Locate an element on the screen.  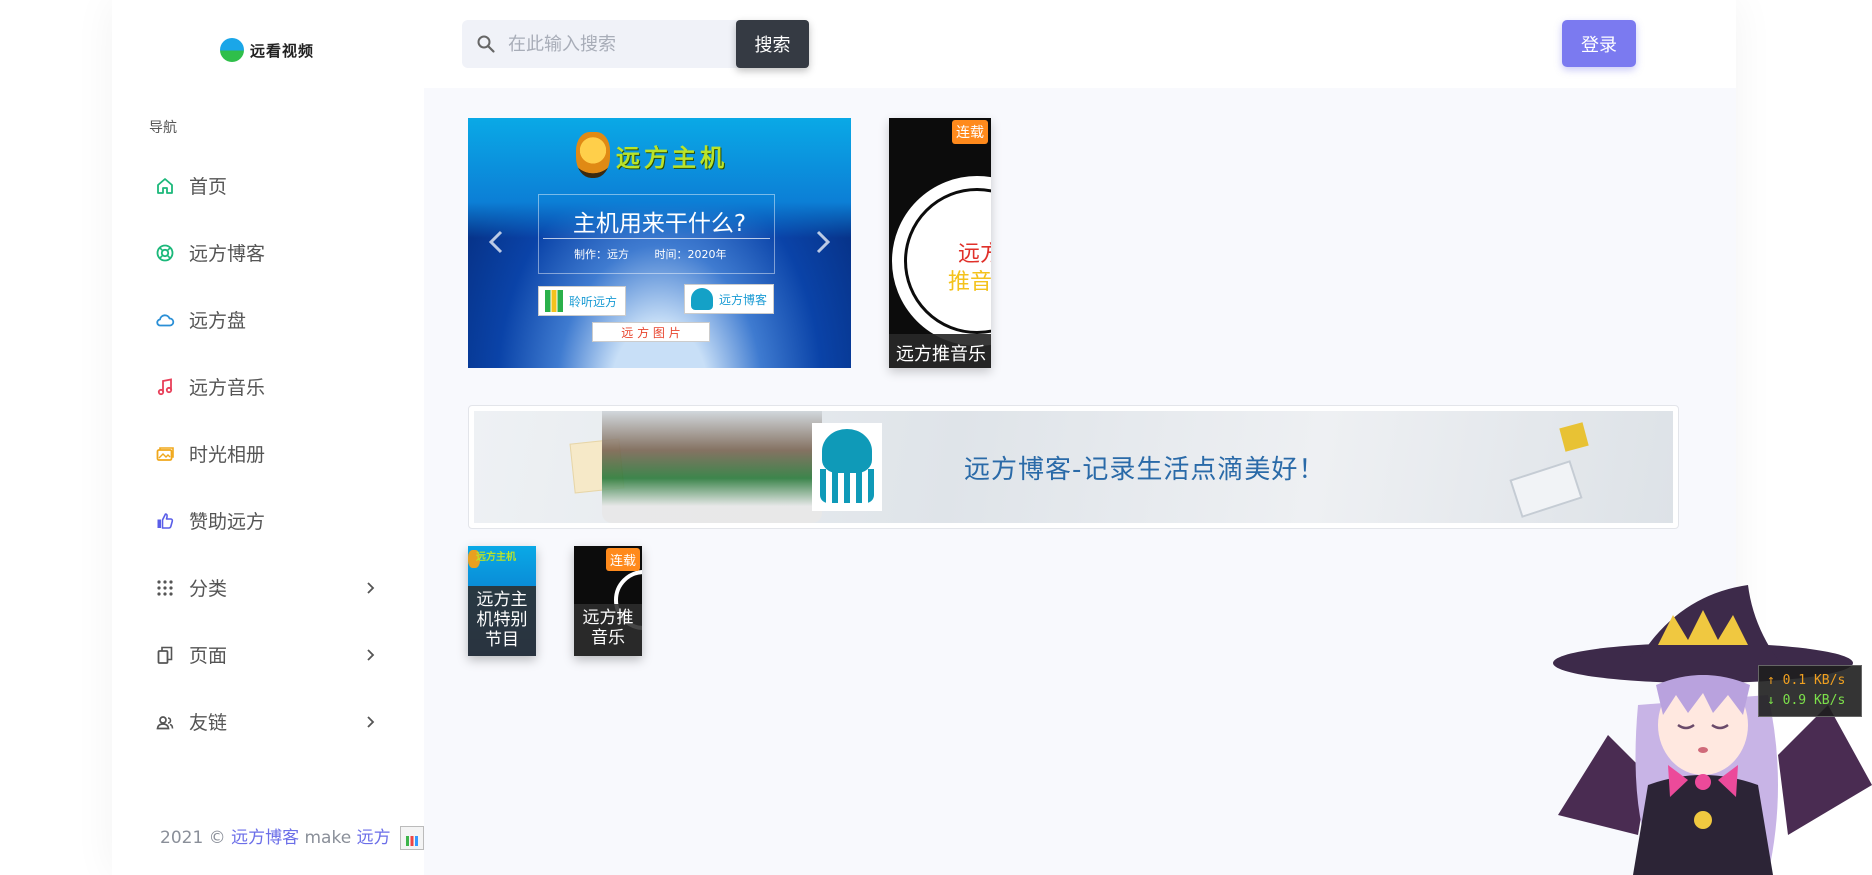
octopus-logo is located at coordinates (847, 467).